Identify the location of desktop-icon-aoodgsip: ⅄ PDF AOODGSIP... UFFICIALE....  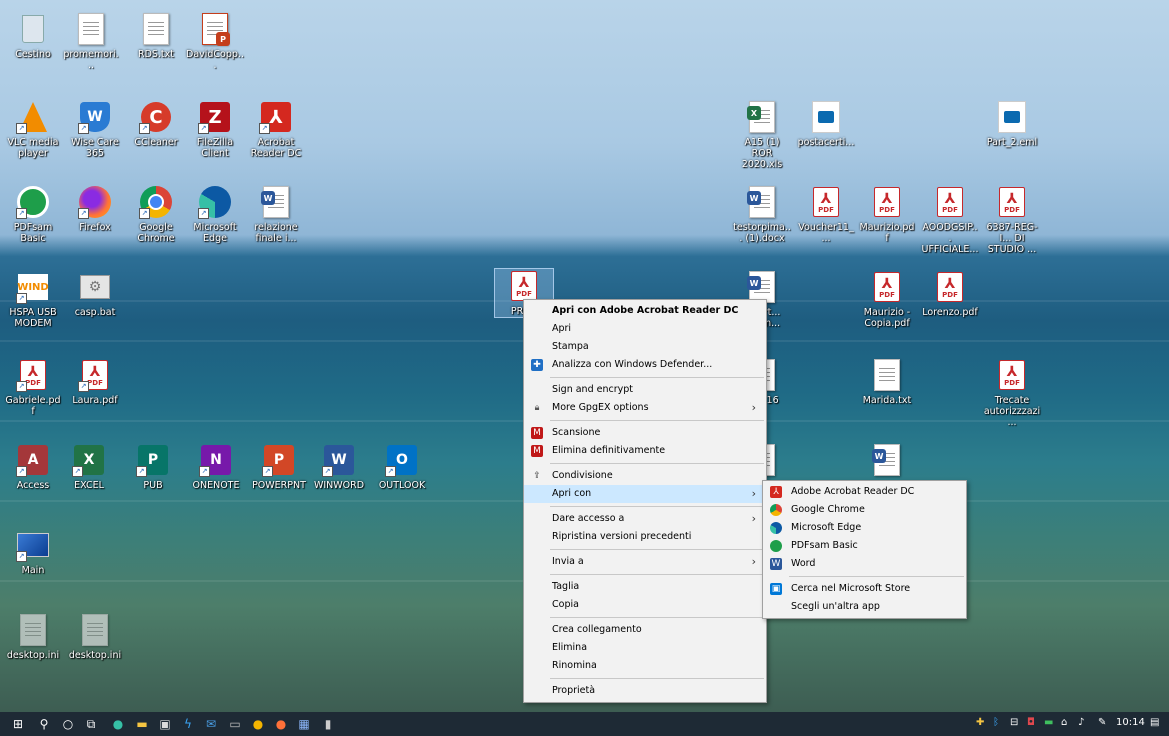
(950, 220).